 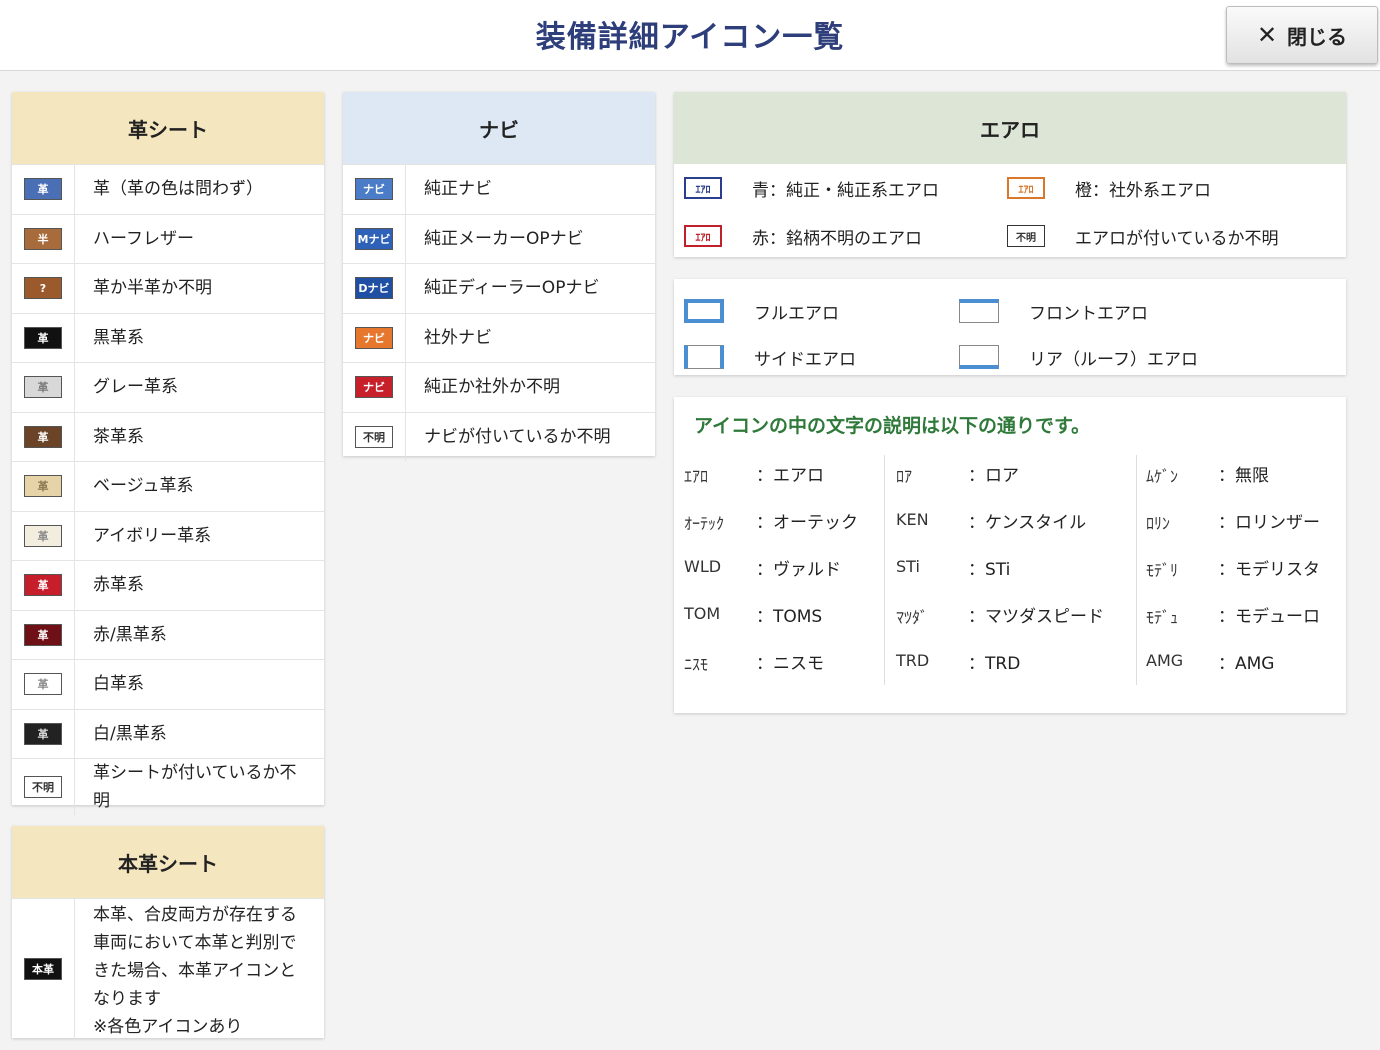 I want to click on legend-code: WLD, so click(x=703, y=566).